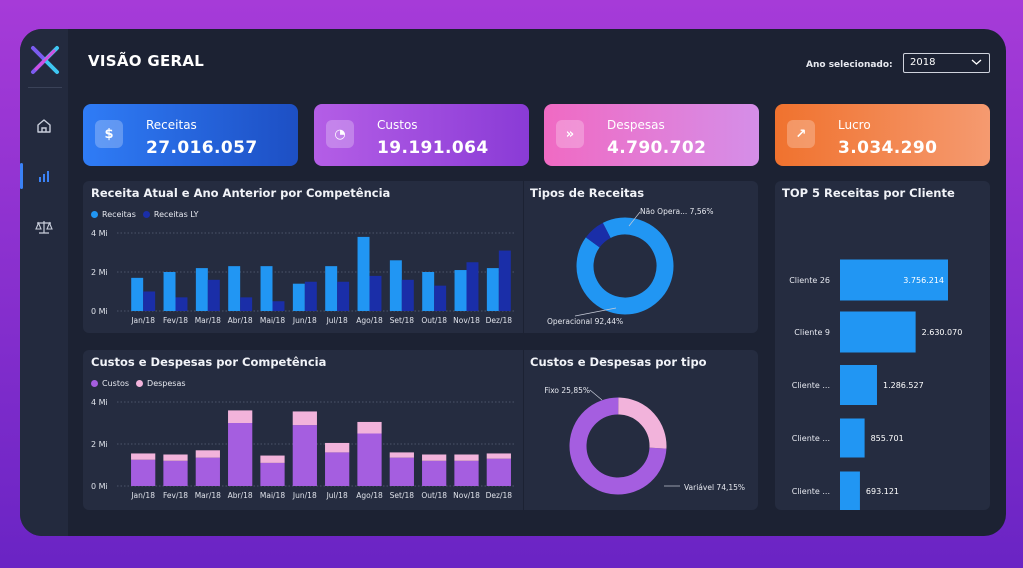 The image size is (1023, 568). What do you see at coordinates (809, 280) in the screenshot?
I see `category-label: Cliente 26` at bounding box center [809, 280].